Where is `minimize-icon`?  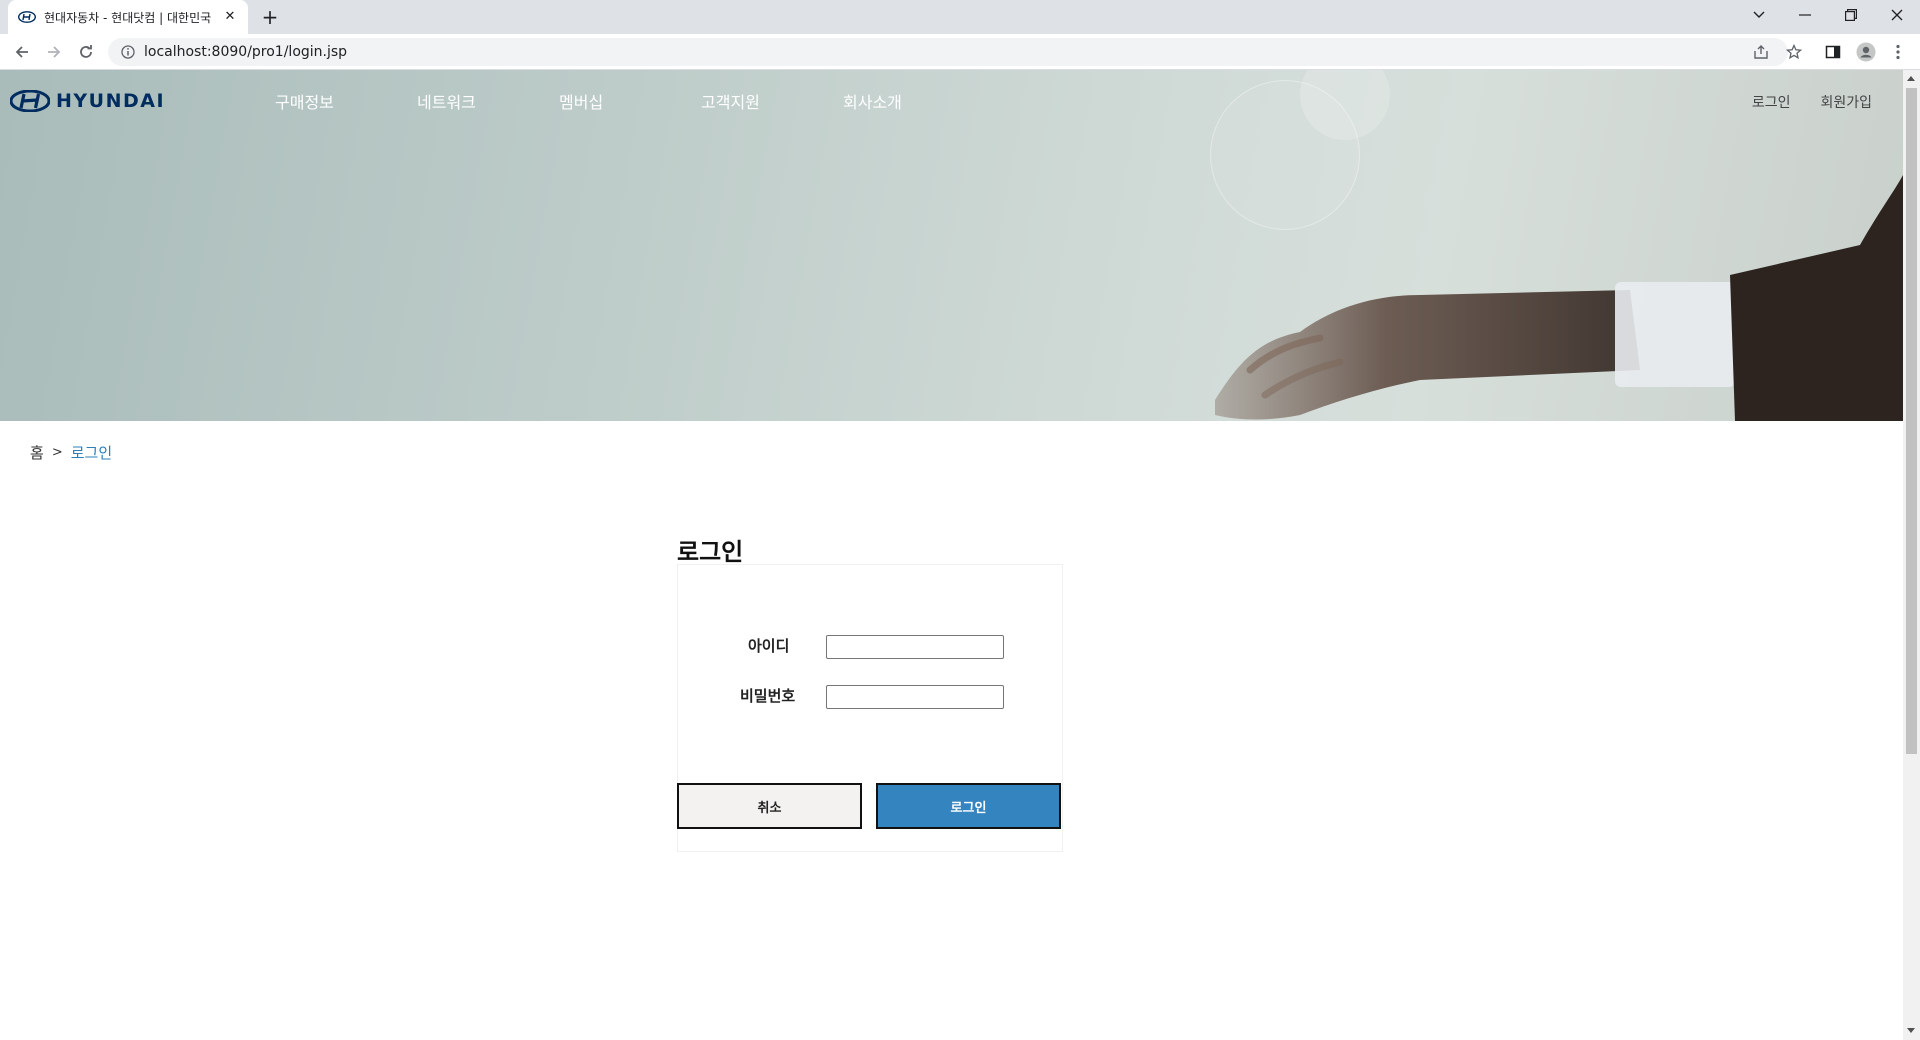
minimize-icon is located at coordinates (1805, 15).